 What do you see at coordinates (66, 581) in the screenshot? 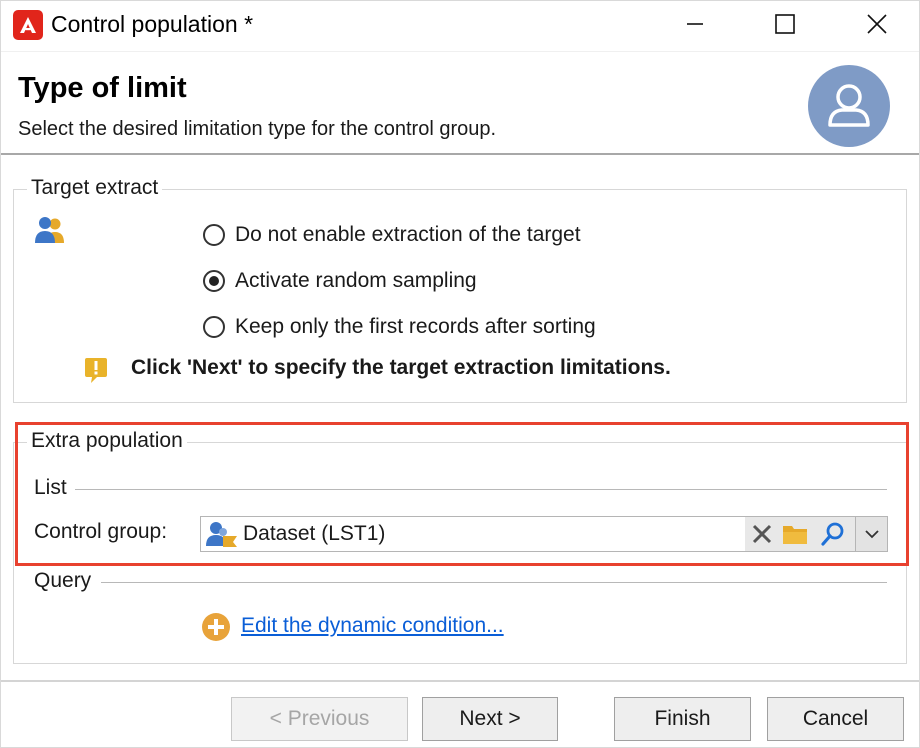
I see `query-section-label: Query` at bounding box center [66, 581].